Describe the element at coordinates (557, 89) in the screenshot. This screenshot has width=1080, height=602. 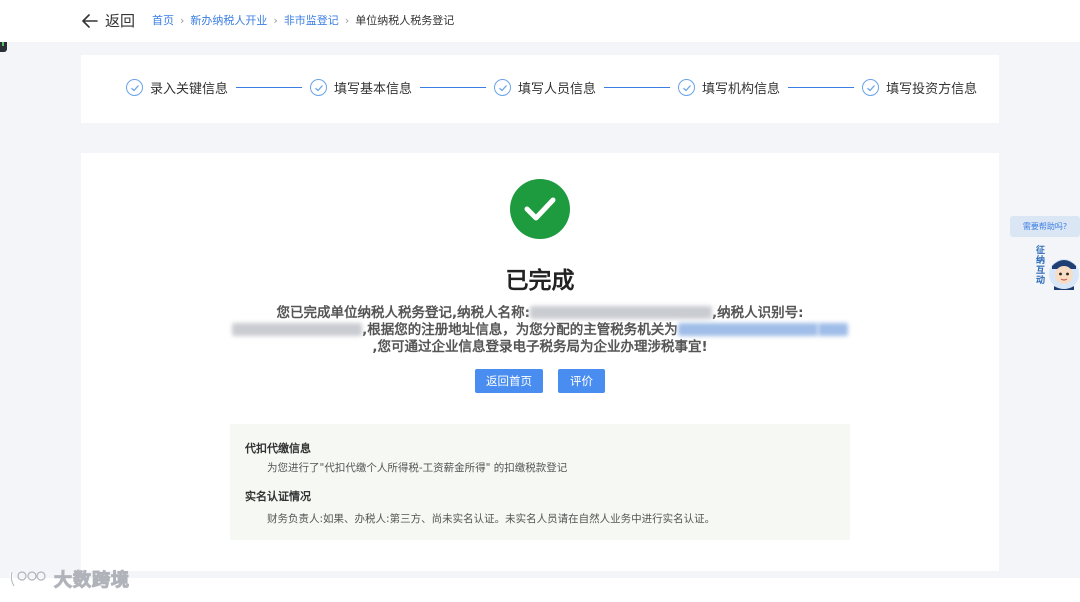
I see `step-label: 填写人员信息` at that location.